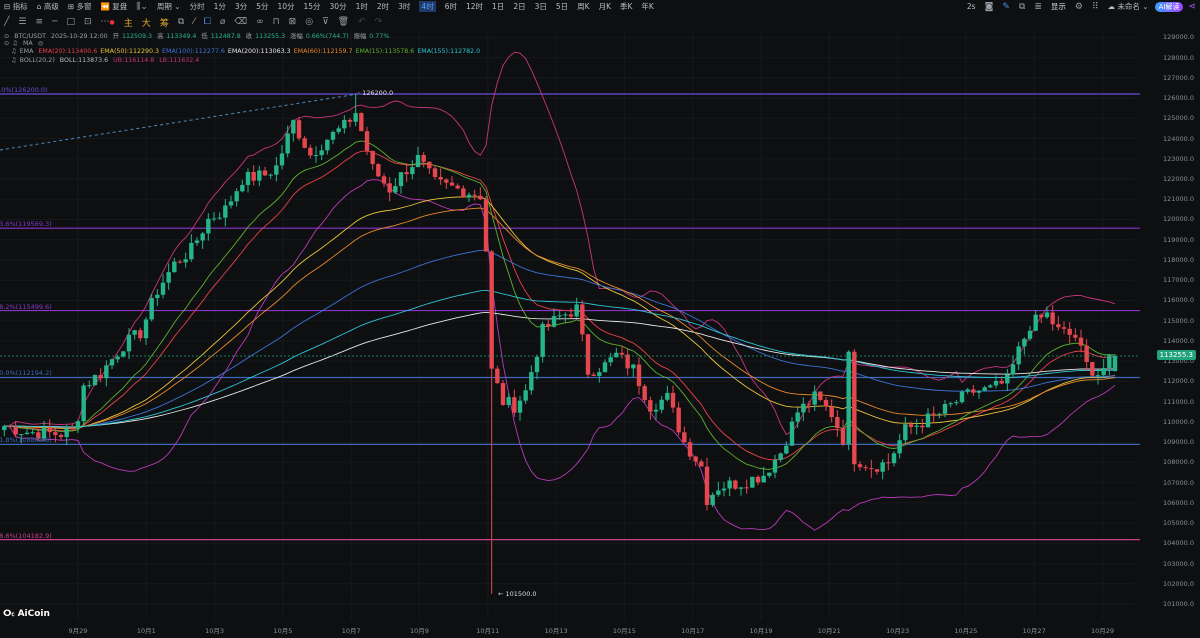 Image resolution: width=1200 pixels, height=638 pixels. What do you see at coordinates (898, 631) in the screenshot?
I see `x-axis-label: 10月23` at bounding box center [898, 631].